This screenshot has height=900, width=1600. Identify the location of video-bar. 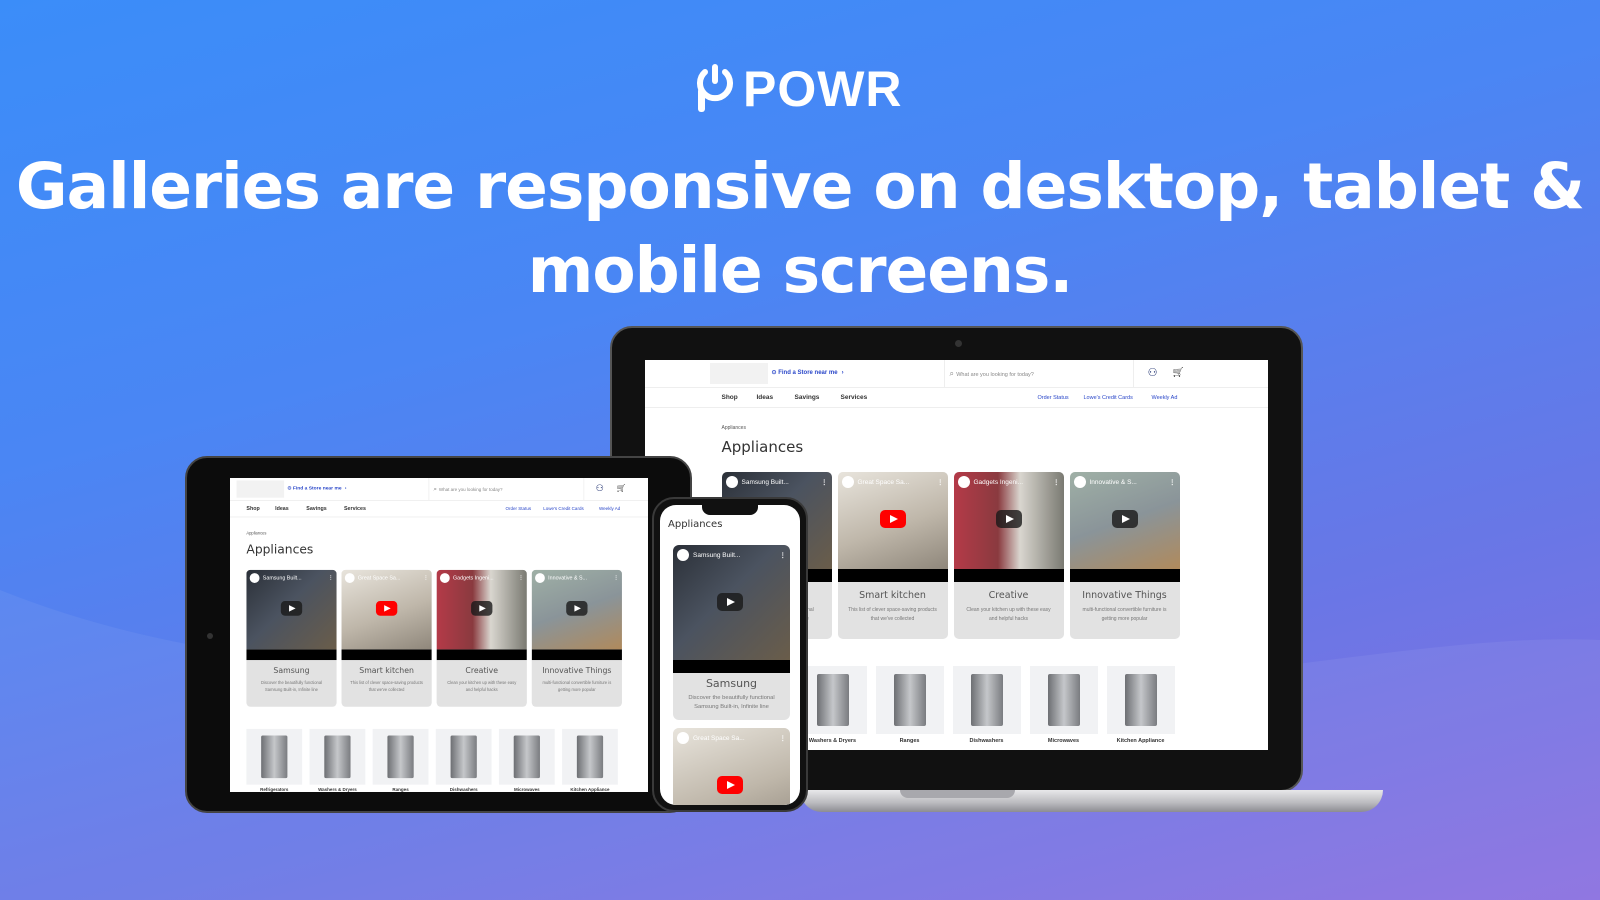
(576, 655).